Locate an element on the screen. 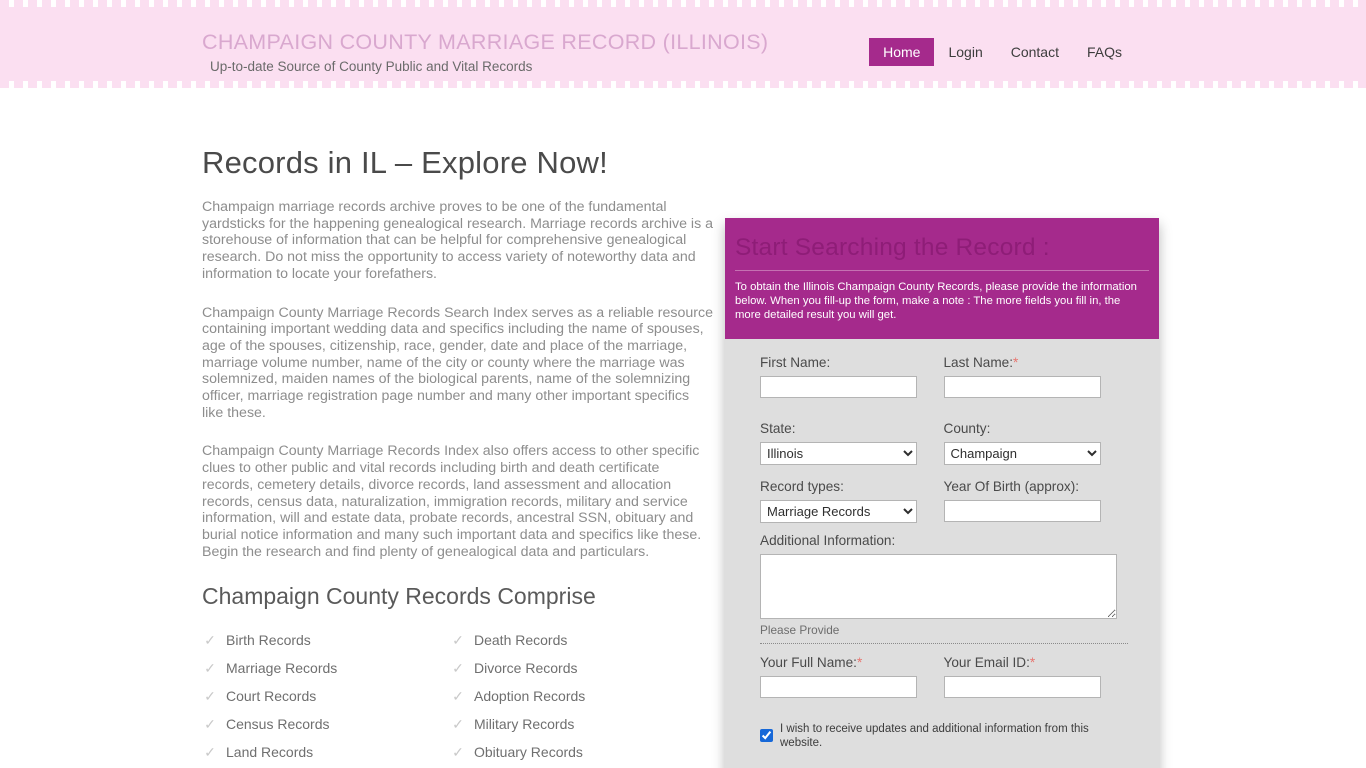  record-types-field-group: Record types: Marriage Records is located at coordinates (852, 500).